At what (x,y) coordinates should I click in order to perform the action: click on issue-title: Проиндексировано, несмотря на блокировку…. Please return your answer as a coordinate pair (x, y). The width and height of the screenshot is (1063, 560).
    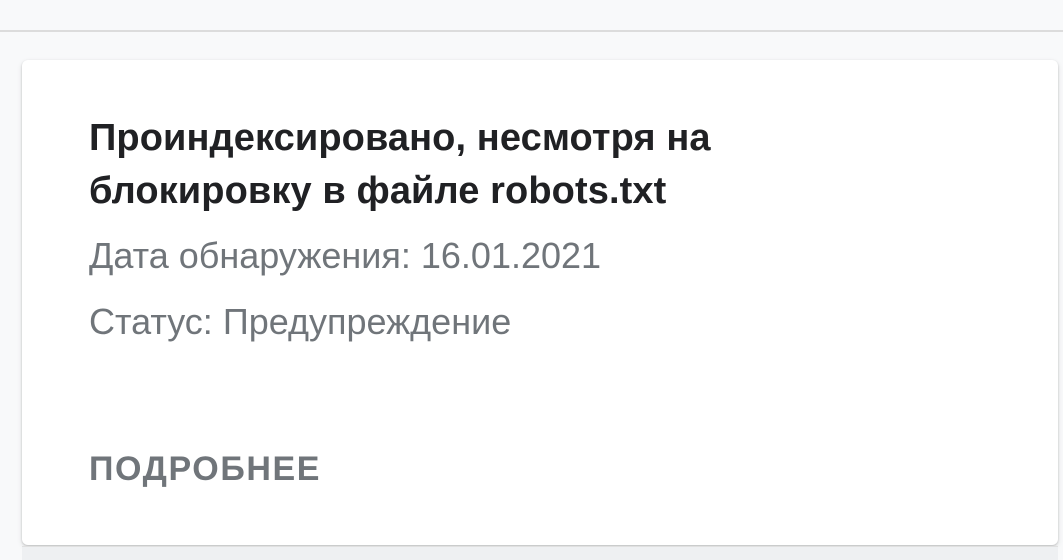
    Looking at the image, I should click on (400, 164).